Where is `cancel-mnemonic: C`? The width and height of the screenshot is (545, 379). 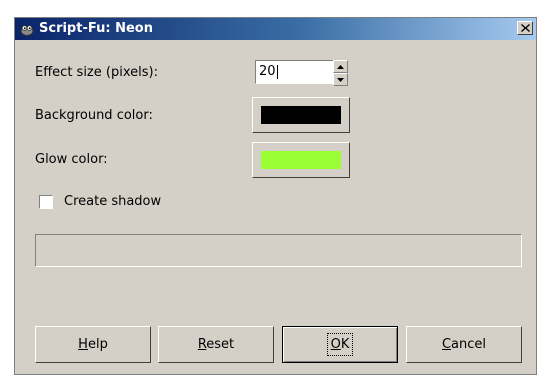 cancel-mnemonic: C is located at coordinates (446, 344).